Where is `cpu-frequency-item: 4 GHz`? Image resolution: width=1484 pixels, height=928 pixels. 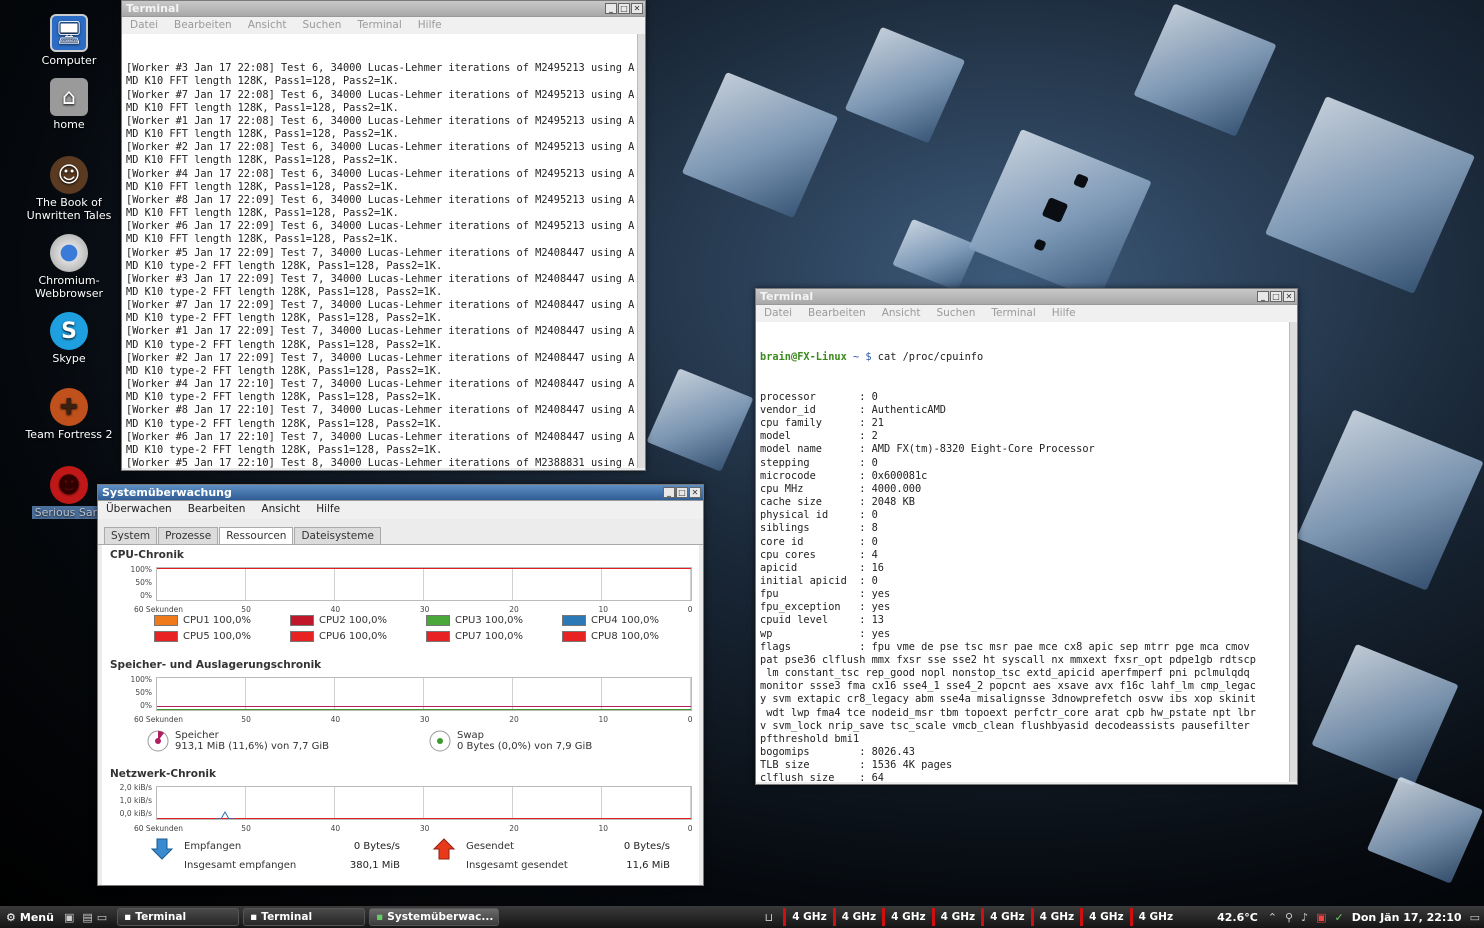 cpu-frequency-item: 4 GHz is located at coordinates (906, 917).